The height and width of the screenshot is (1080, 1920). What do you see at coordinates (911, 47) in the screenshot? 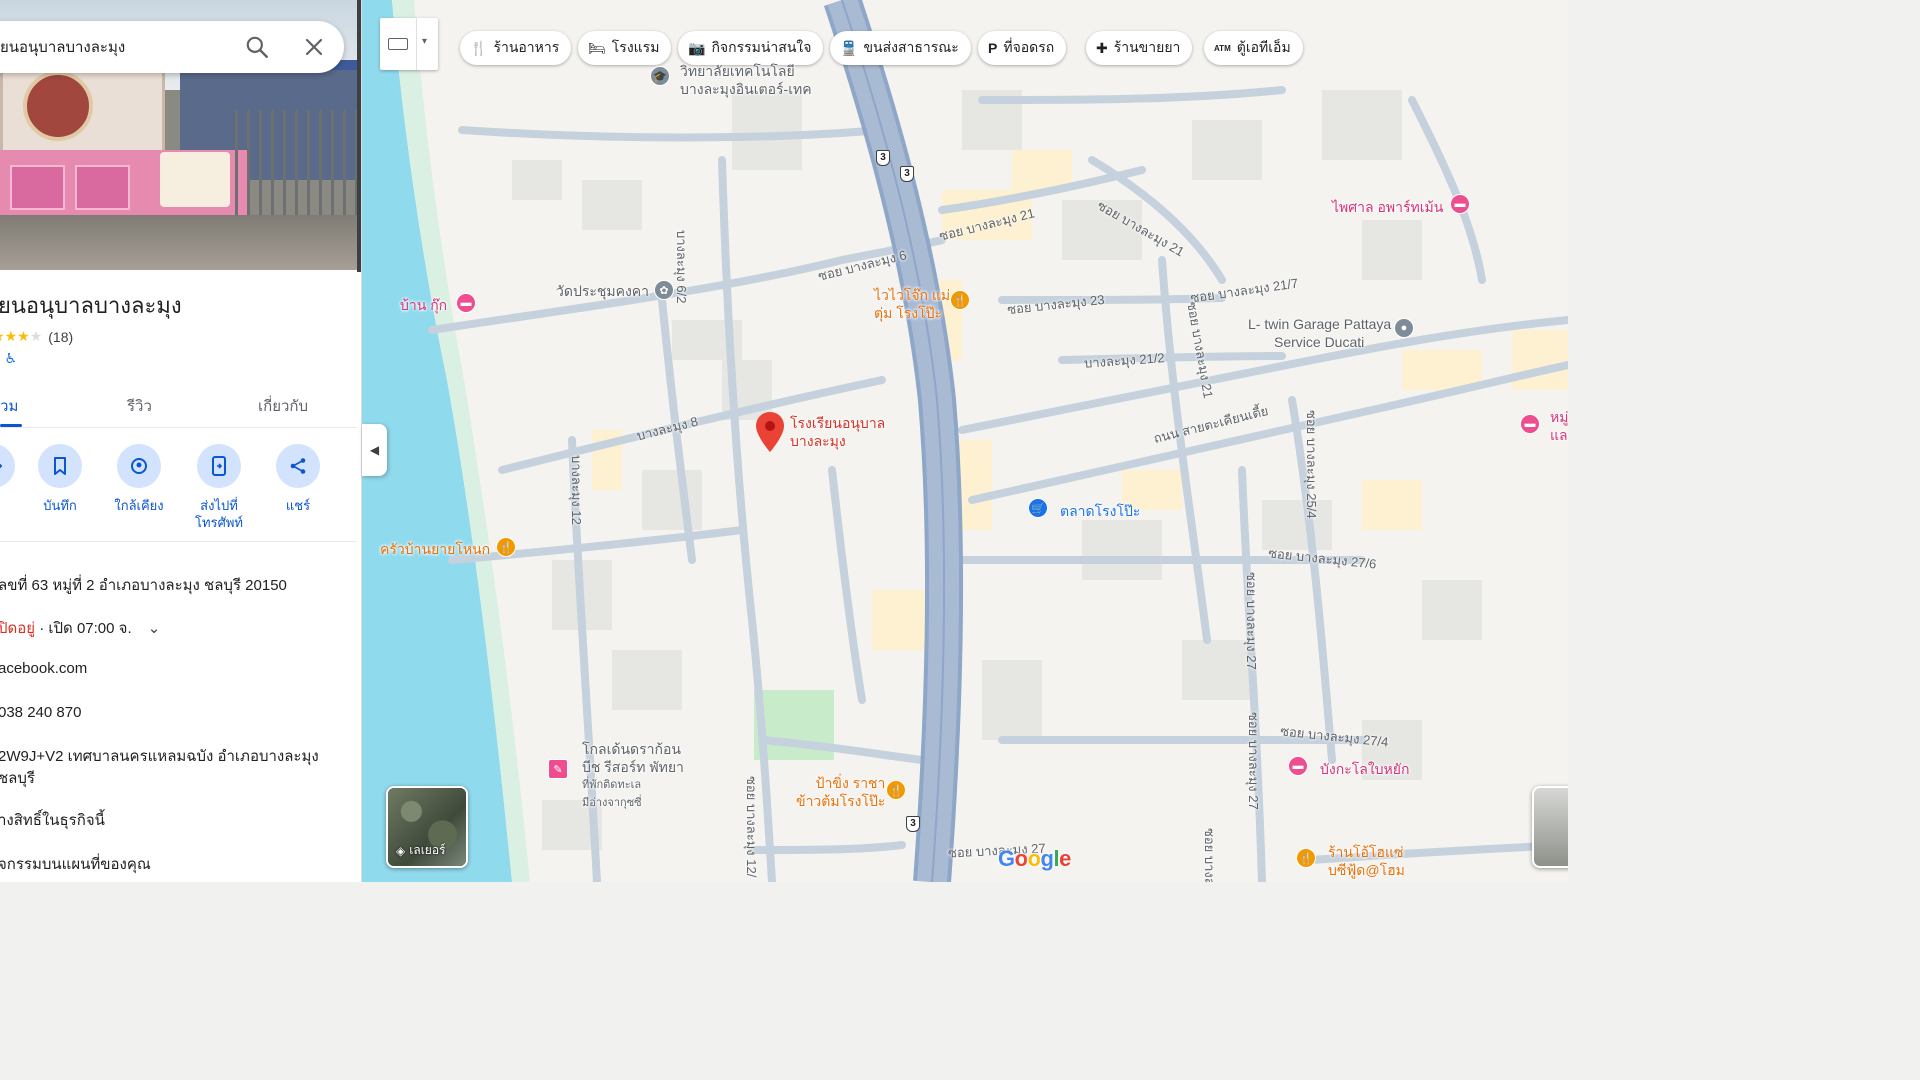
I see `chip-label: ขนส่งสาธารณะ` at bounding box center [911, 47].